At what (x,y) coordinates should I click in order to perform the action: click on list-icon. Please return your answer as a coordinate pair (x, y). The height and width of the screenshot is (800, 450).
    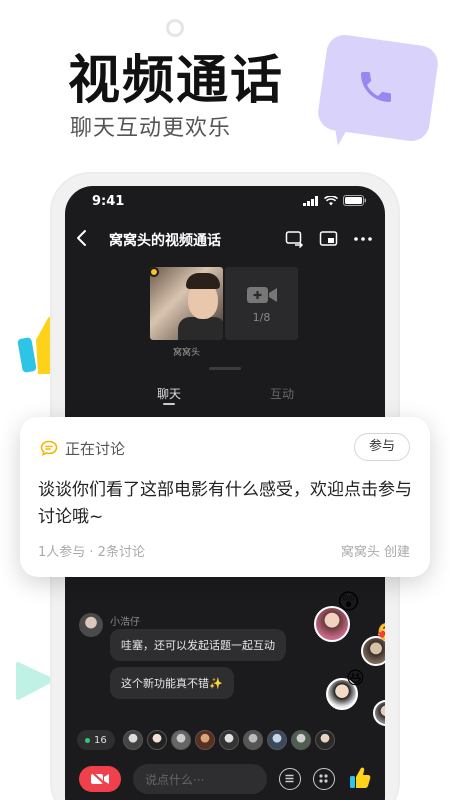
    Looking at the image, I should click on (289, 778).